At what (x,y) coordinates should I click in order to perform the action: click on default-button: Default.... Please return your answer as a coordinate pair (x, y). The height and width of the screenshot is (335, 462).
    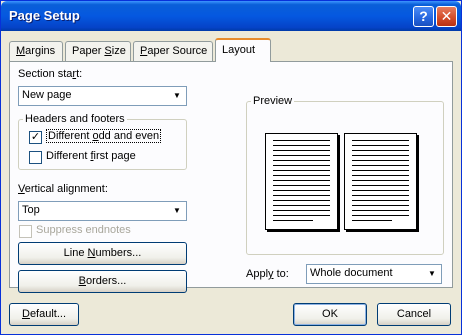
    Looking at the image, I should click on (44, 314).